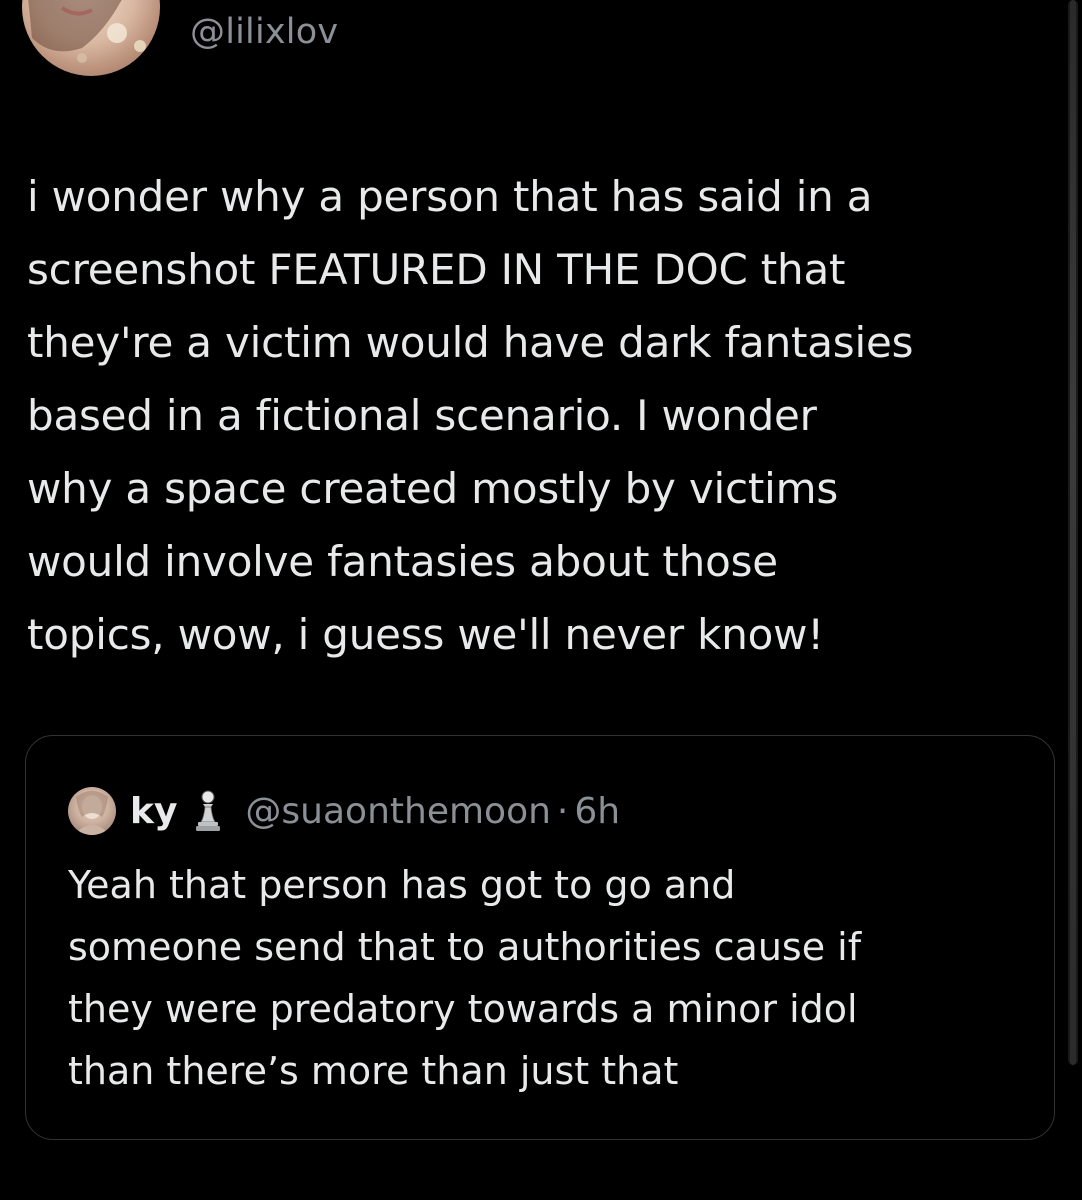  What do you see at coordinates (402, 885) in the screenshot?
I see `quoted-text-line: Yeah that person has got to go and` at bounding box center [402, 885].